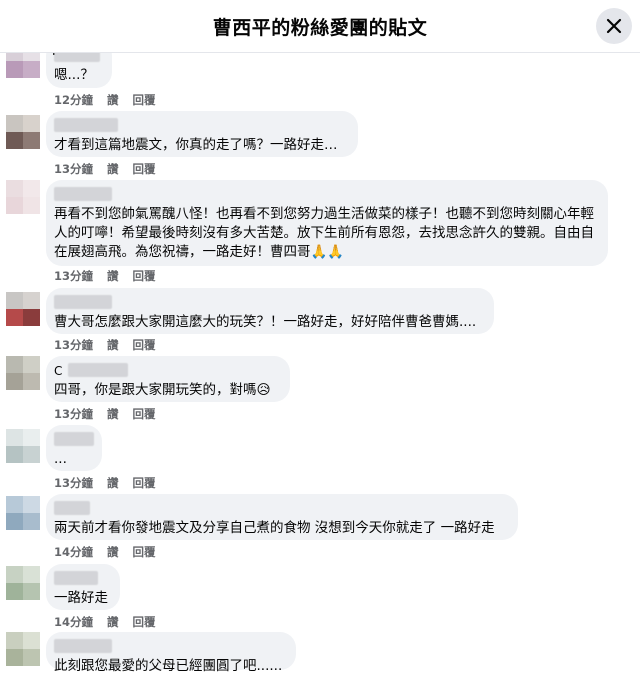 The width and height of the screenshot is (640, 676). I want to click on comment-bubble: 四哥，你是跟大家開玩笑的，對嗎😥, so click(168, 379).